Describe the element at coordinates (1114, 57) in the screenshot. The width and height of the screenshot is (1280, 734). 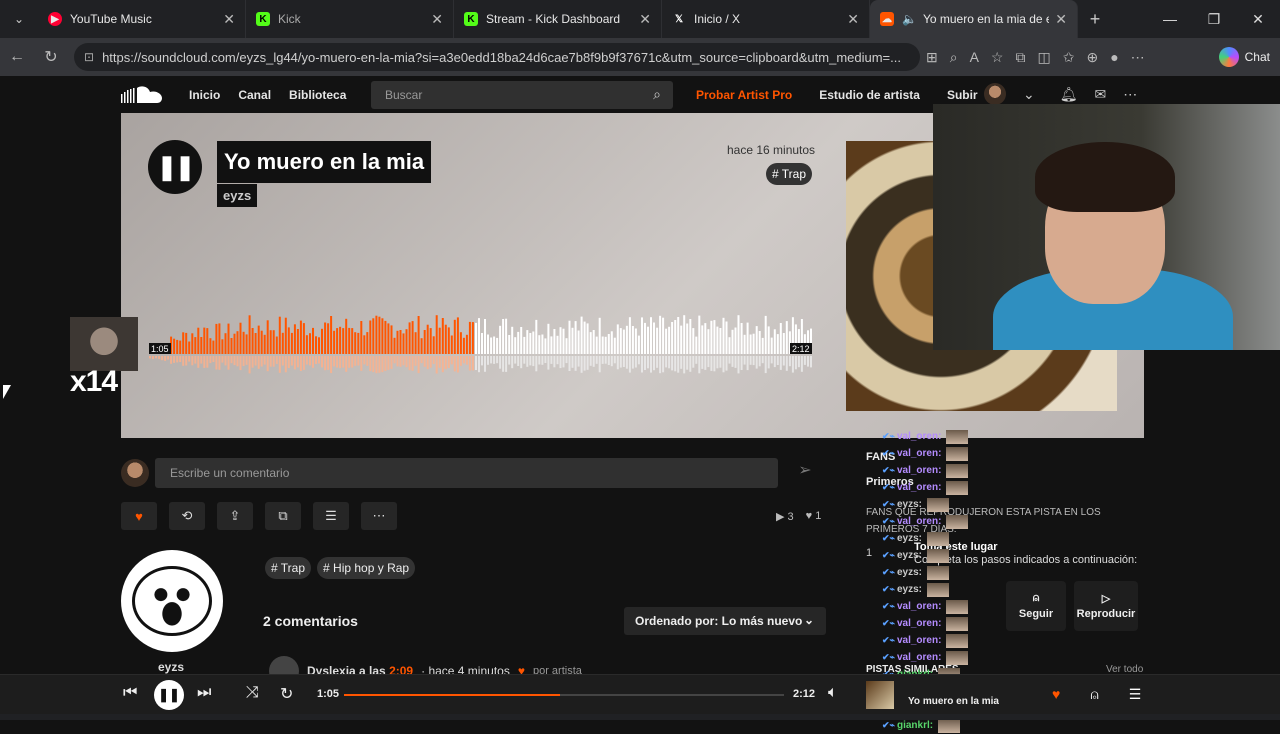
I see `profile-icon: ●` at that location.